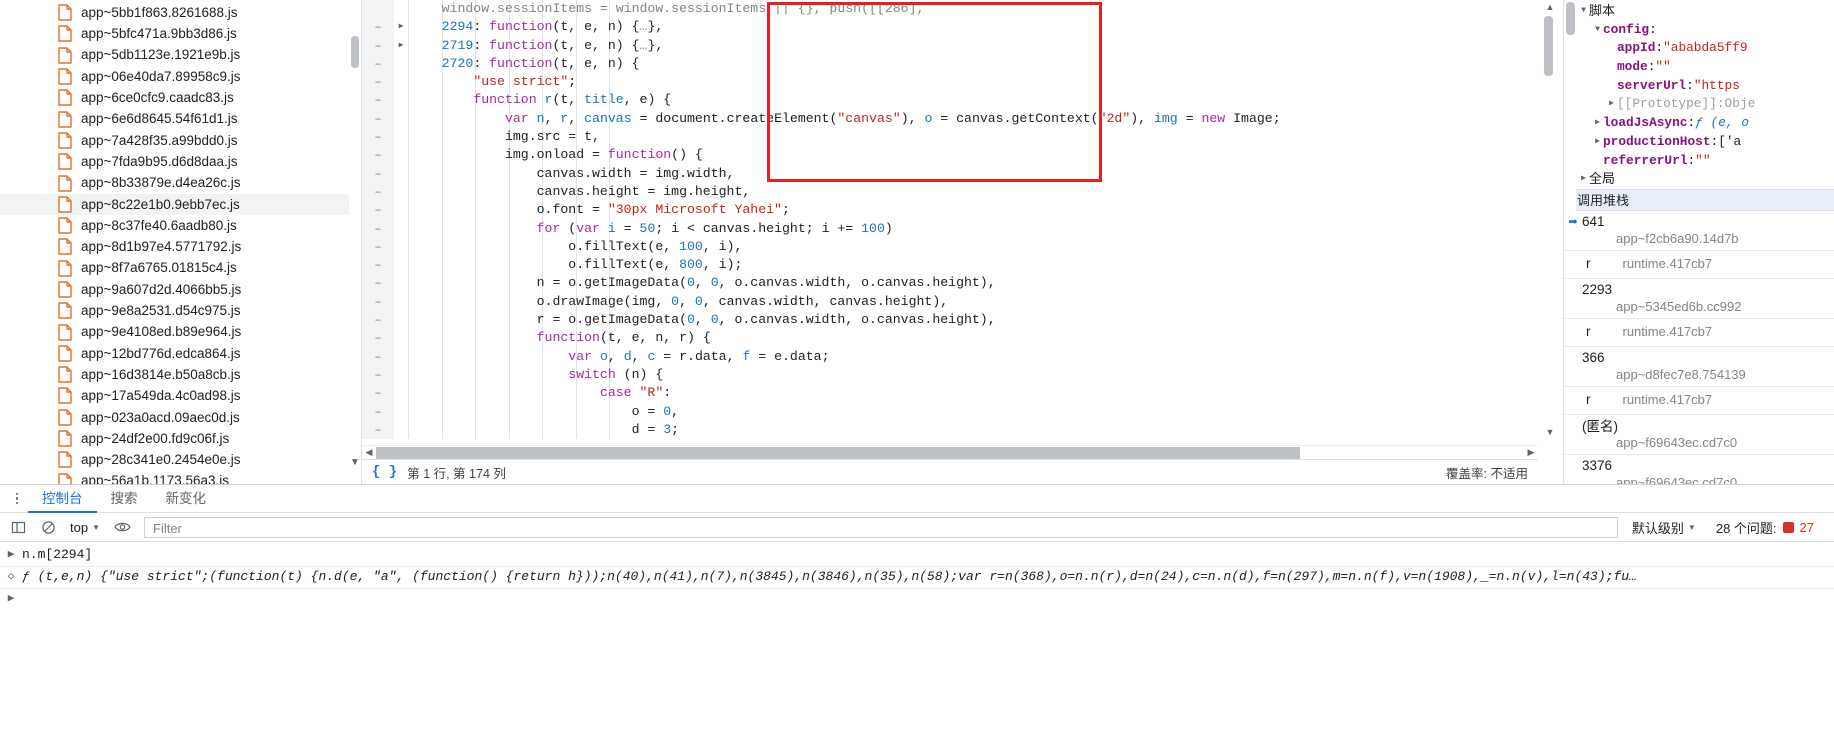 Image resolution: width=1834 pixels, height=751 pixels. I want to click on file-list-item: app~8b33879e.d4ea26c.js, so click(180, 182).